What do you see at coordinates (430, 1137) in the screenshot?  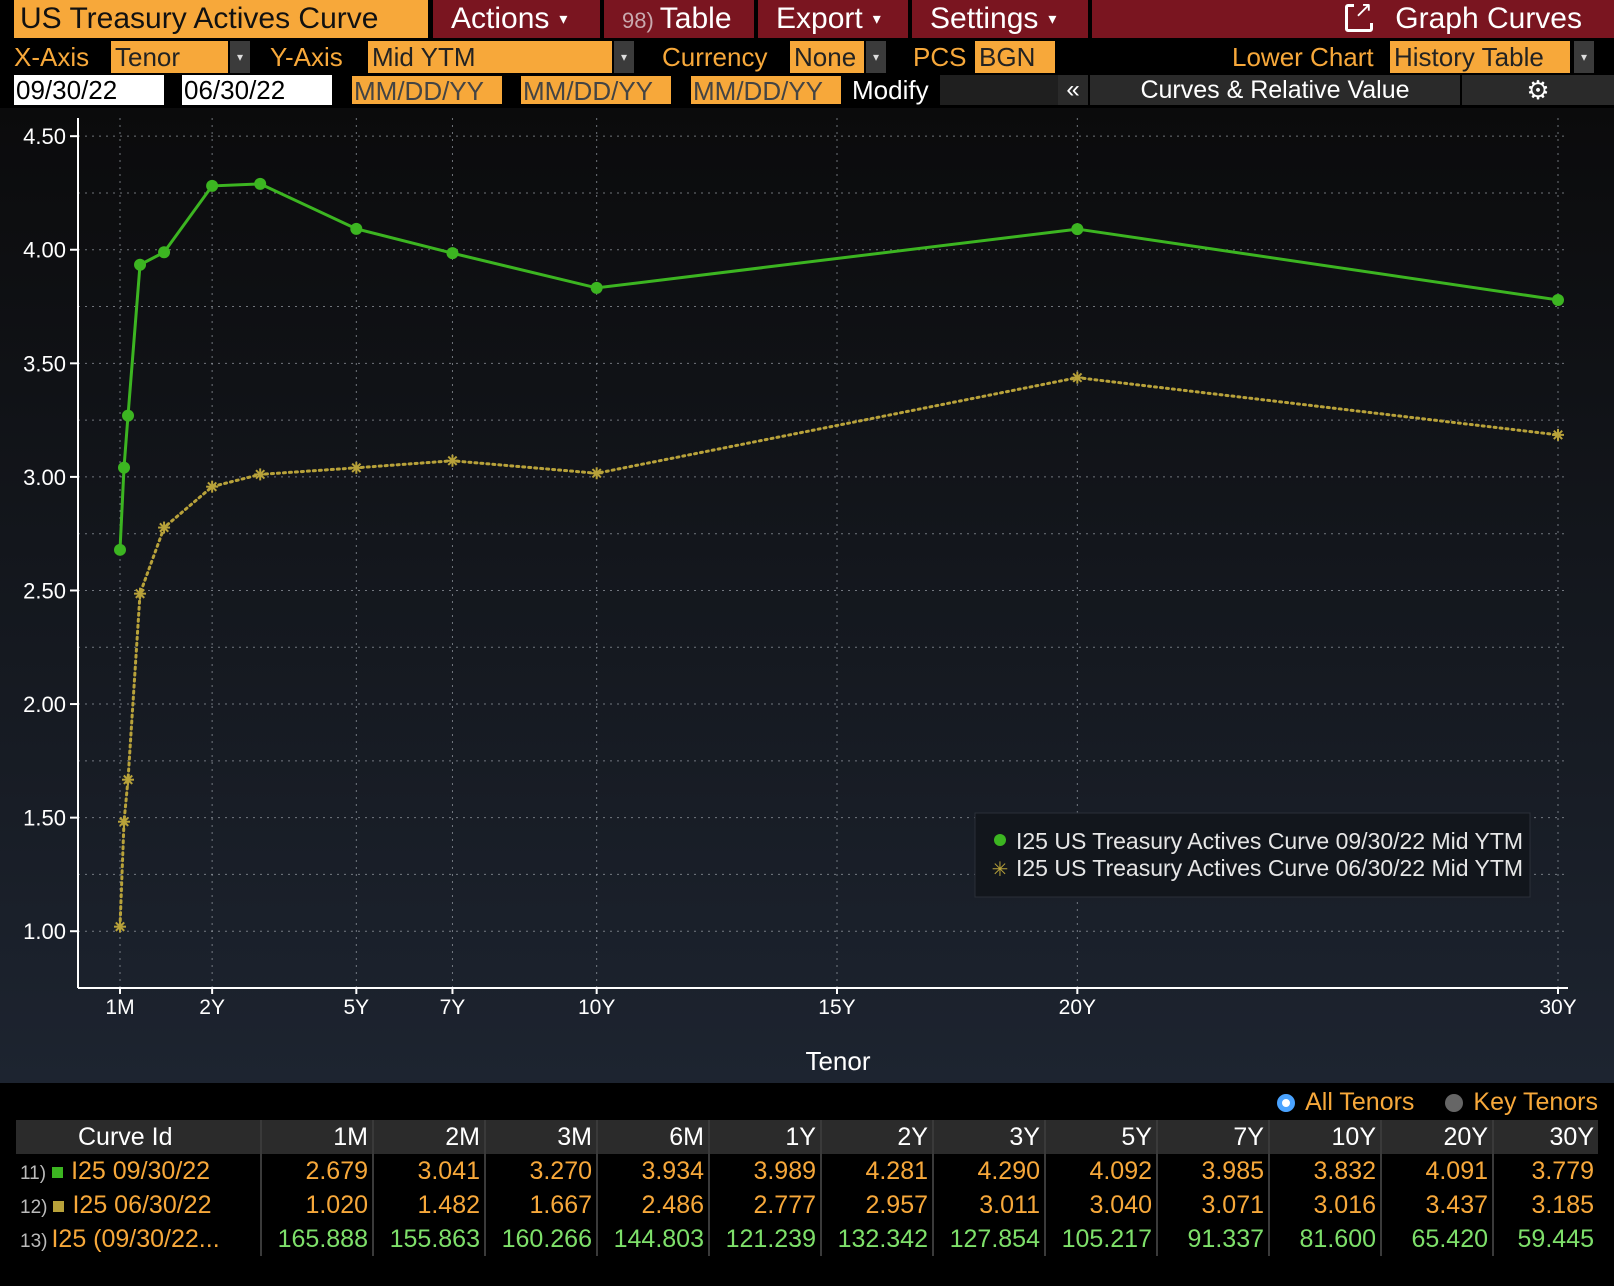 I see `header-2m: 2M` at bounding box center [430, 1137].